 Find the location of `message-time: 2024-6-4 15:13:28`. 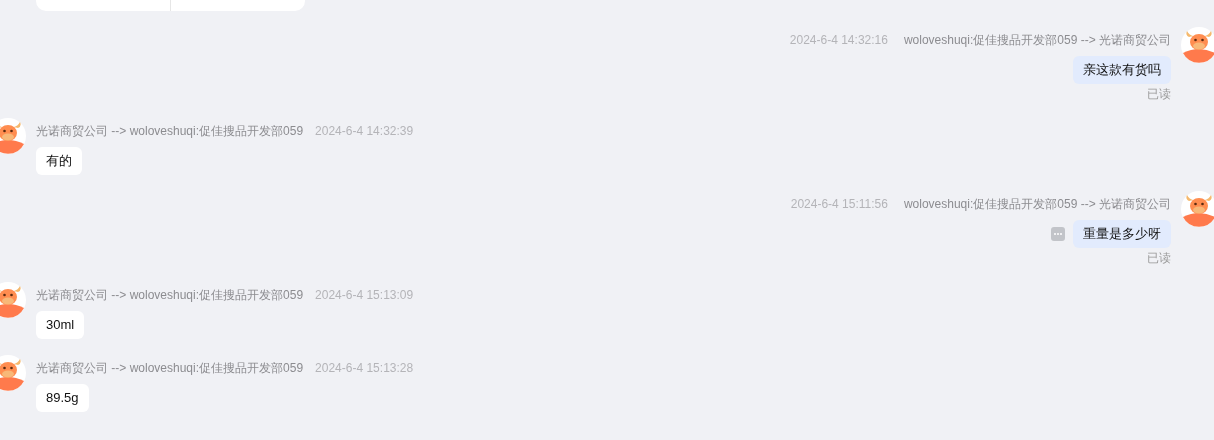

message-time: 2024-6-4 15:13:28 is located at coordinates (364, 368).